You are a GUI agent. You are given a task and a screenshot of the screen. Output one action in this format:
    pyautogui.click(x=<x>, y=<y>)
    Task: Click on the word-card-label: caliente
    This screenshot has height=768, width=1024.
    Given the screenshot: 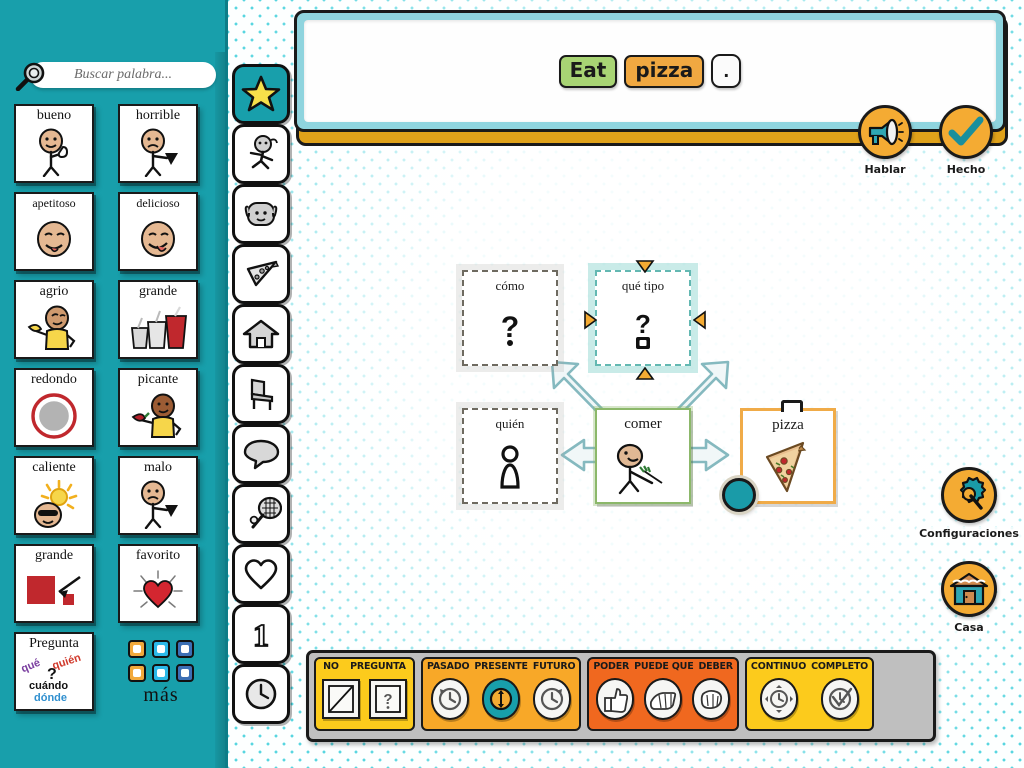 What is the action you would take?
    pyautogui.click(x=54, y=467)
    